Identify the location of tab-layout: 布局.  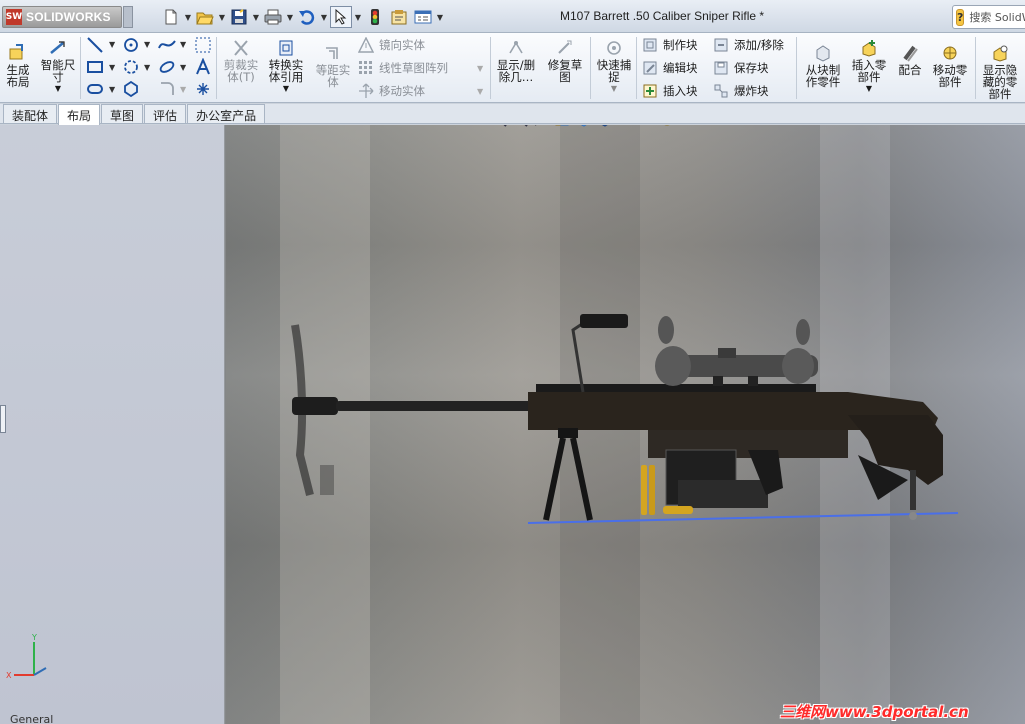
(79, 114).